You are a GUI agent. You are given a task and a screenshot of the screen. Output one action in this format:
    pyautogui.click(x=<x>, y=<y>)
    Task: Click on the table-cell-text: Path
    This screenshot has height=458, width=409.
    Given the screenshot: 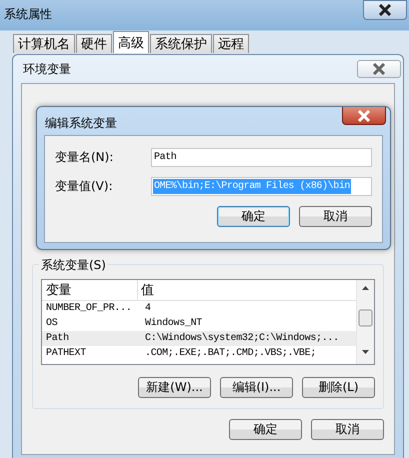 What is the action you would take?
    pyautogui.click(x=57, y=338)
    